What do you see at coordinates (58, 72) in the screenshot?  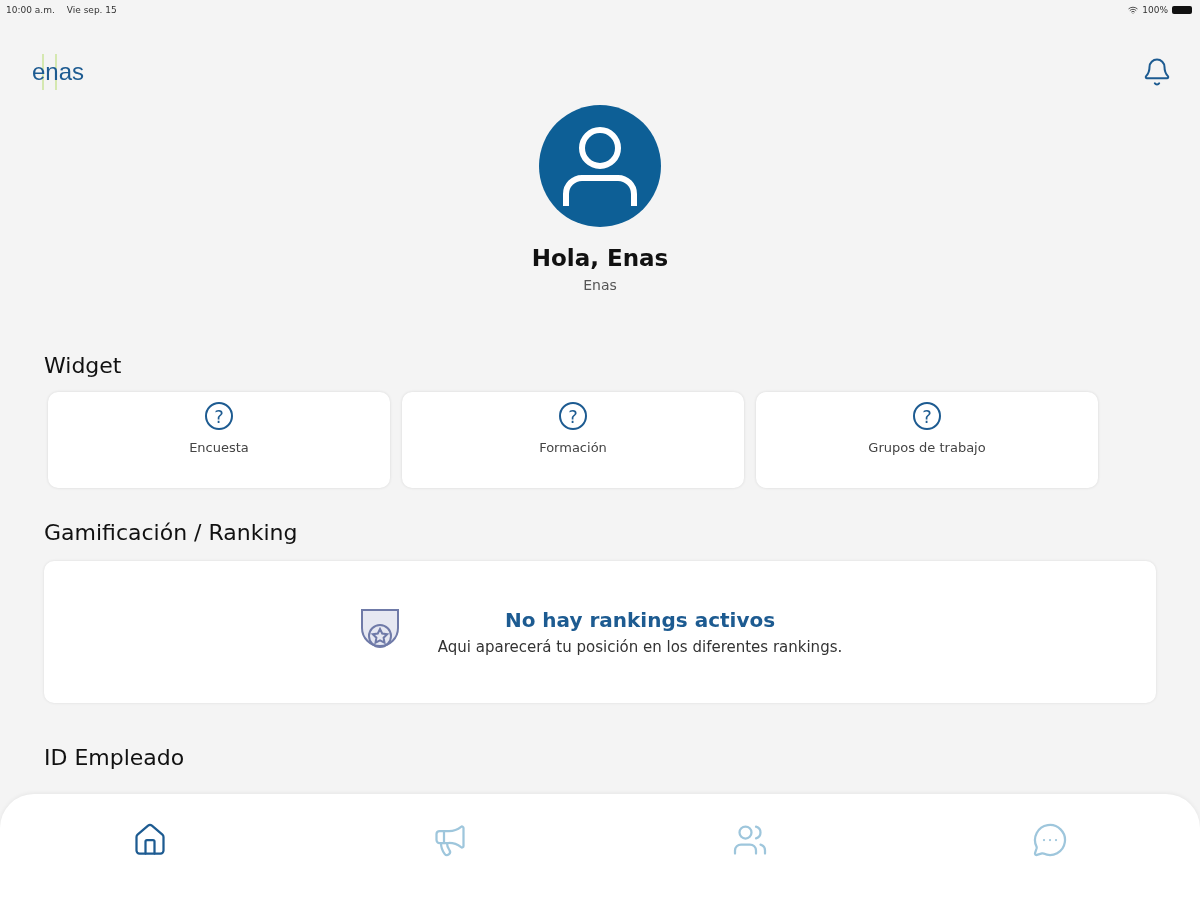 I see `logo: enas` at bounding box center [58, 72].